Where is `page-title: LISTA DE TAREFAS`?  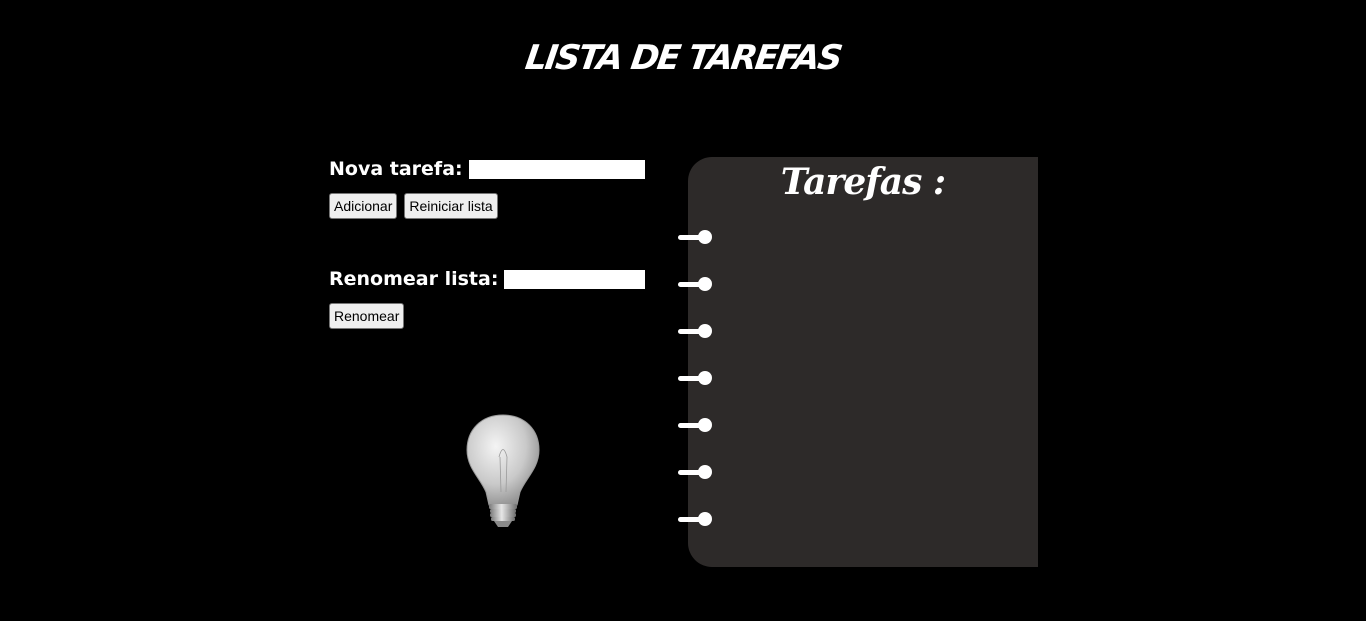
page-title: LISTA DE TAREFAS is located at coordinates (683, 58).